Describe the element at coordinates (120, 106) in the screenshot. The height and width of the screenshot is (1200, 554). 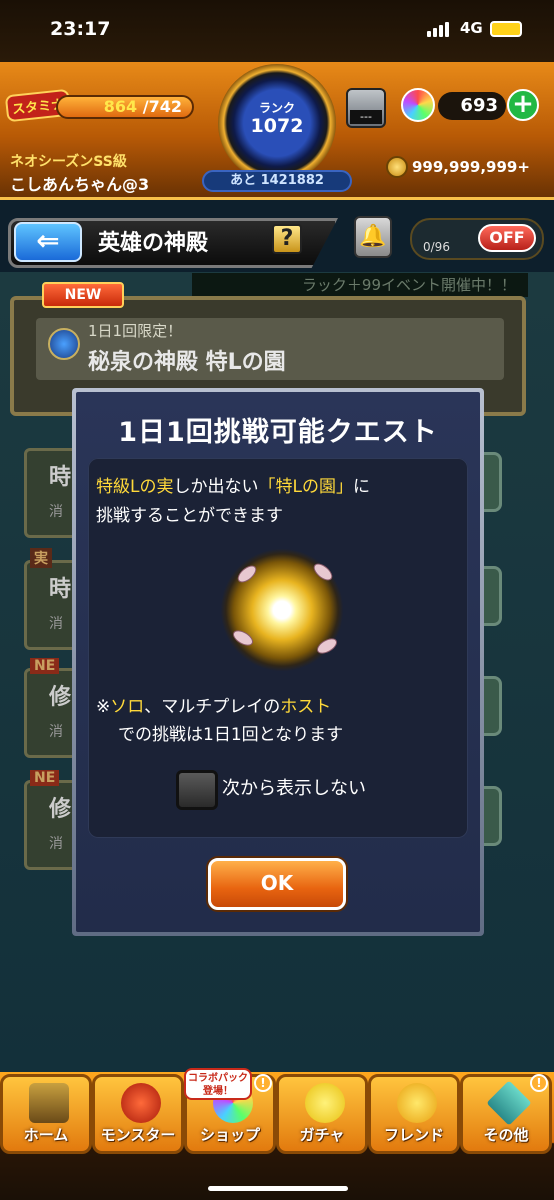
I see `stamina-current: 864` at that location.